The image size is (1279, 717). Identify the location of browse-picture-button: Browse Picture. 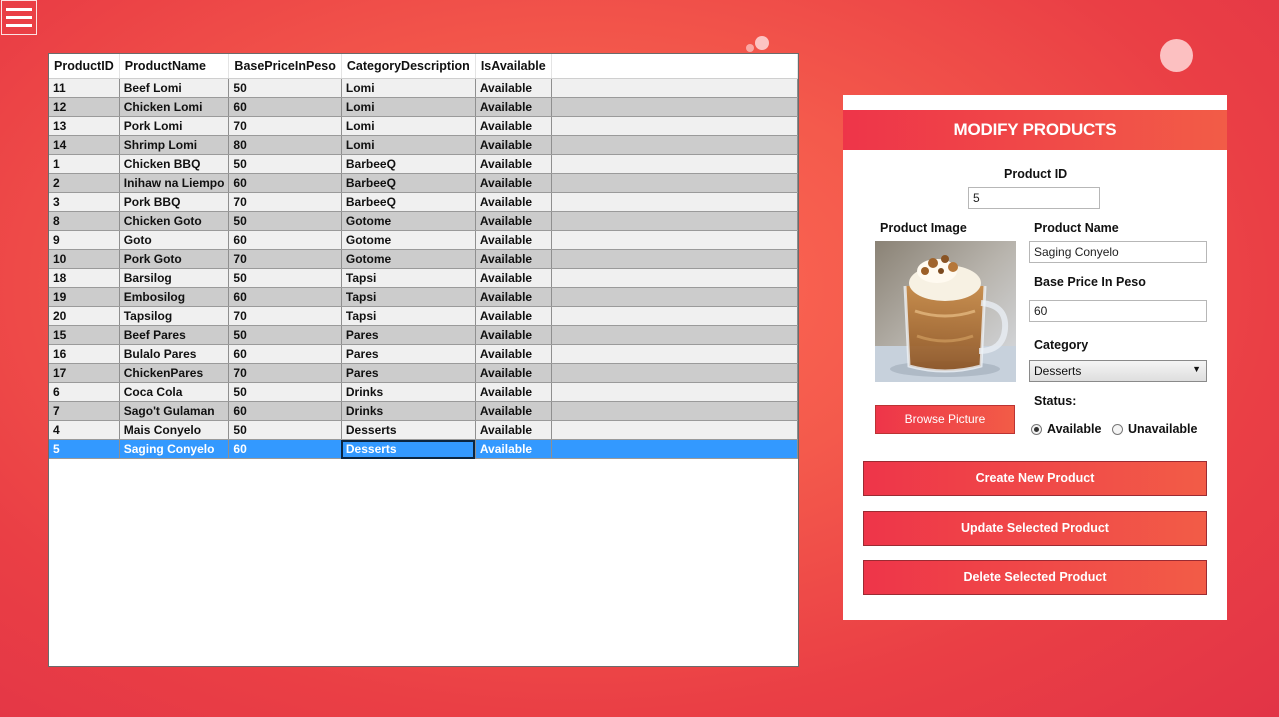
(945, 419).